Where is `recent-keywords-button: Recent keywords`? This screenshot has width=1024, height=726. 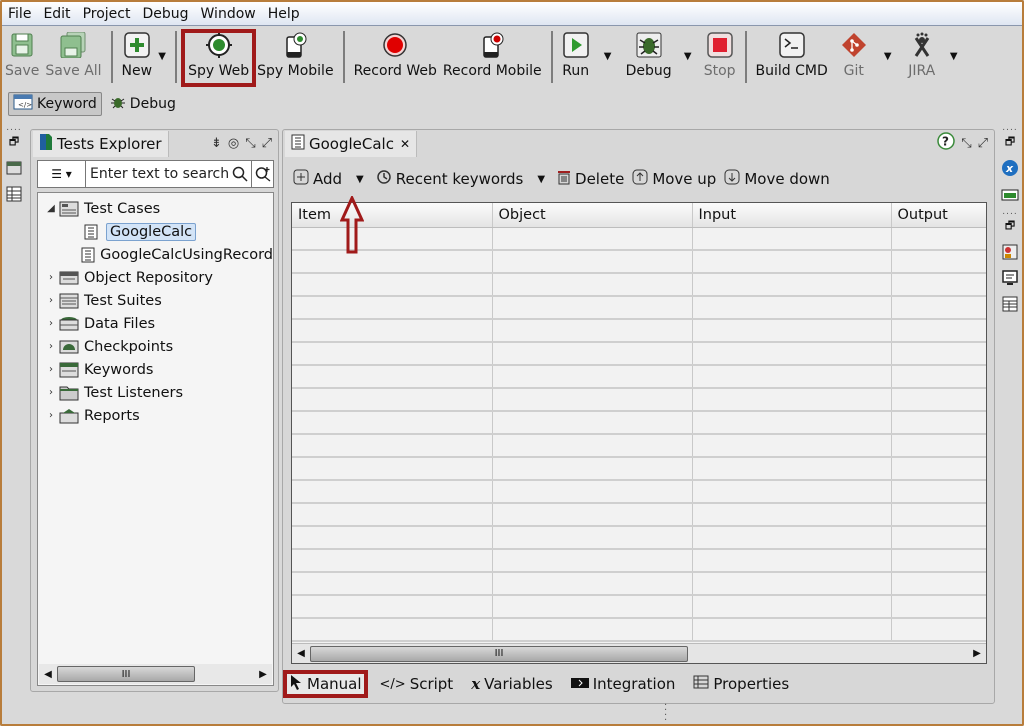
recent-keywords-button: Recent keywords is located at coordinates (449, 179).